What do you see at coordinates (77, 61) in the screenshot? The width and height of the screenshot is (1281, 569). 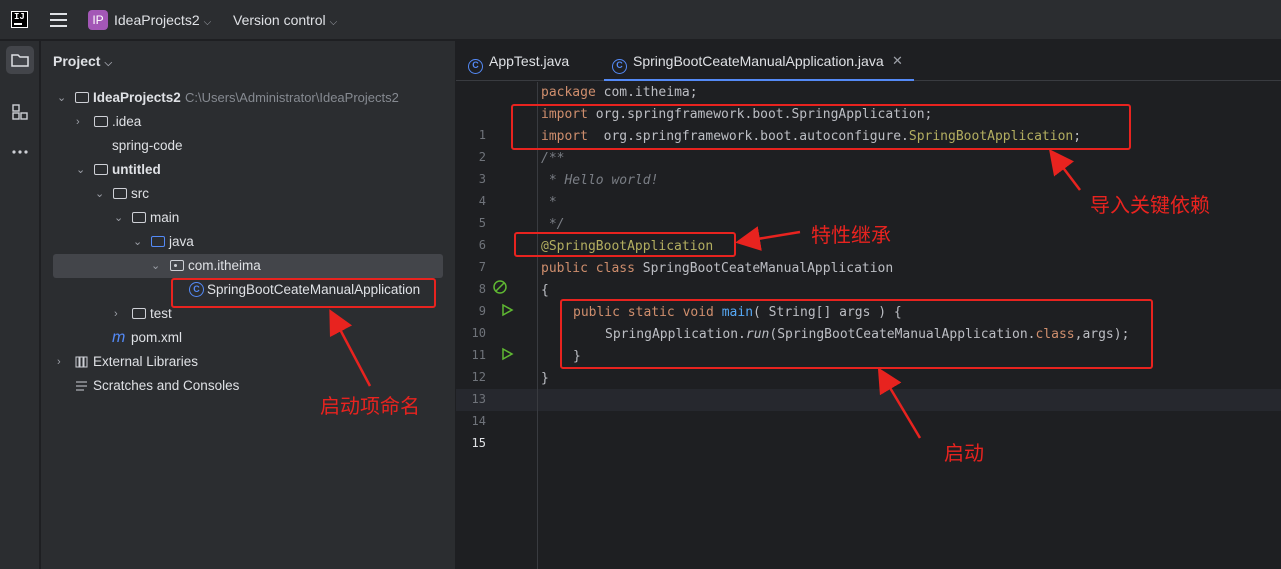 I see `panel-title-label: Project` at bounding box center [77, 61].